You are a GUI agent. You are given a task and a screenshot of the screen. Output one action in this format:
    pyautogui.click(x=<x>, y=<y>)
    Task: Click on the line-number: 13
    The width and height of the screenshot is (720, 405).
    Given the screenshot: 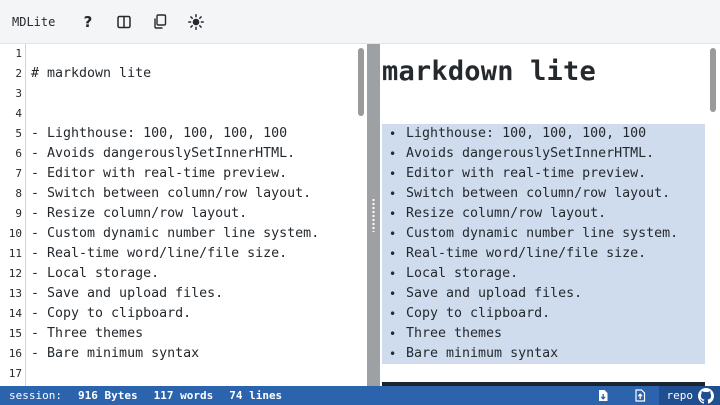 What is the action you would take?
    pyautogui.click(x=15, y=293)
    